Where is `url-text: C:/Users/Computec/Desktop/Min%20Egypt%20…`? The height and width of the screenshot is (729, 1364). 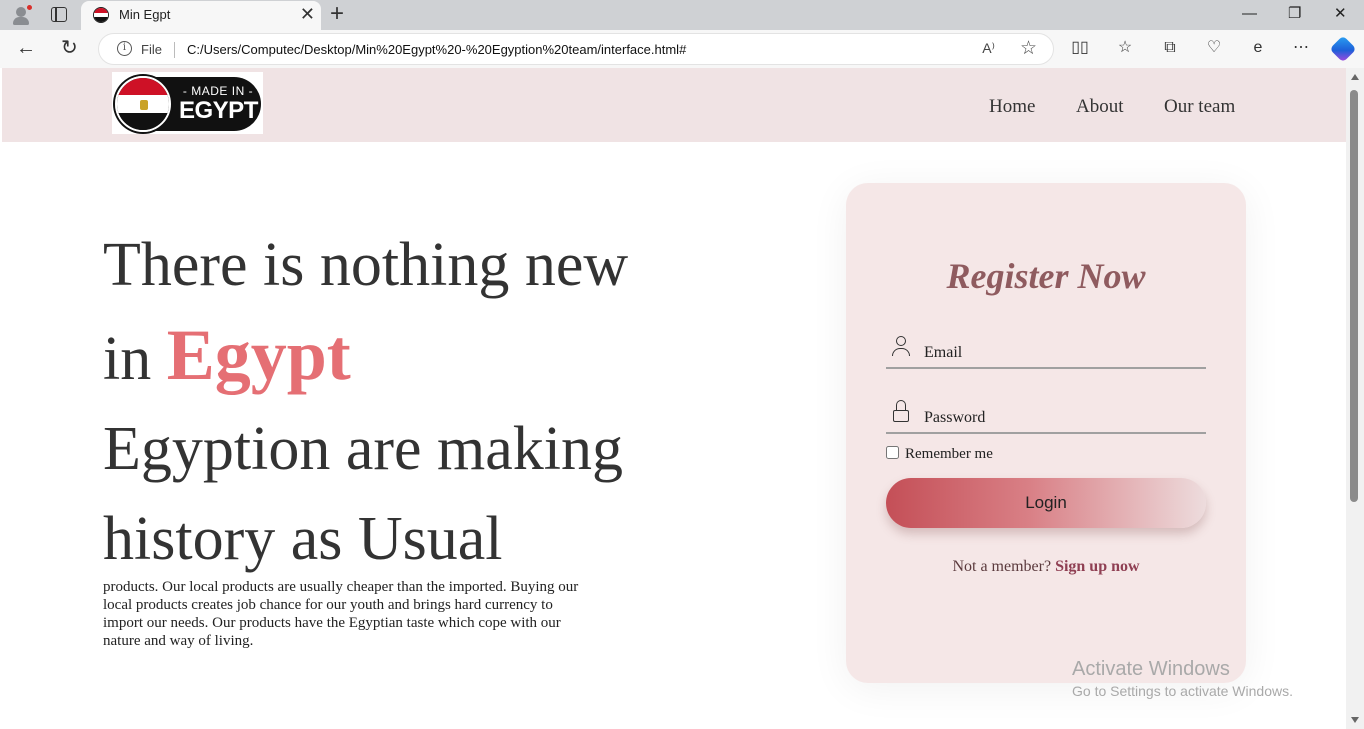 url-text: C:/Users/Computec/Desktop/Min%20Egypt%20… is located at coordinates (436, 49).